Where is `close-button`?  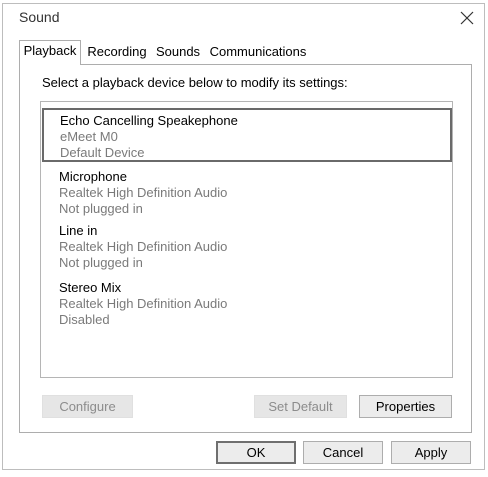
close-button is located at coordinates (467, 18).